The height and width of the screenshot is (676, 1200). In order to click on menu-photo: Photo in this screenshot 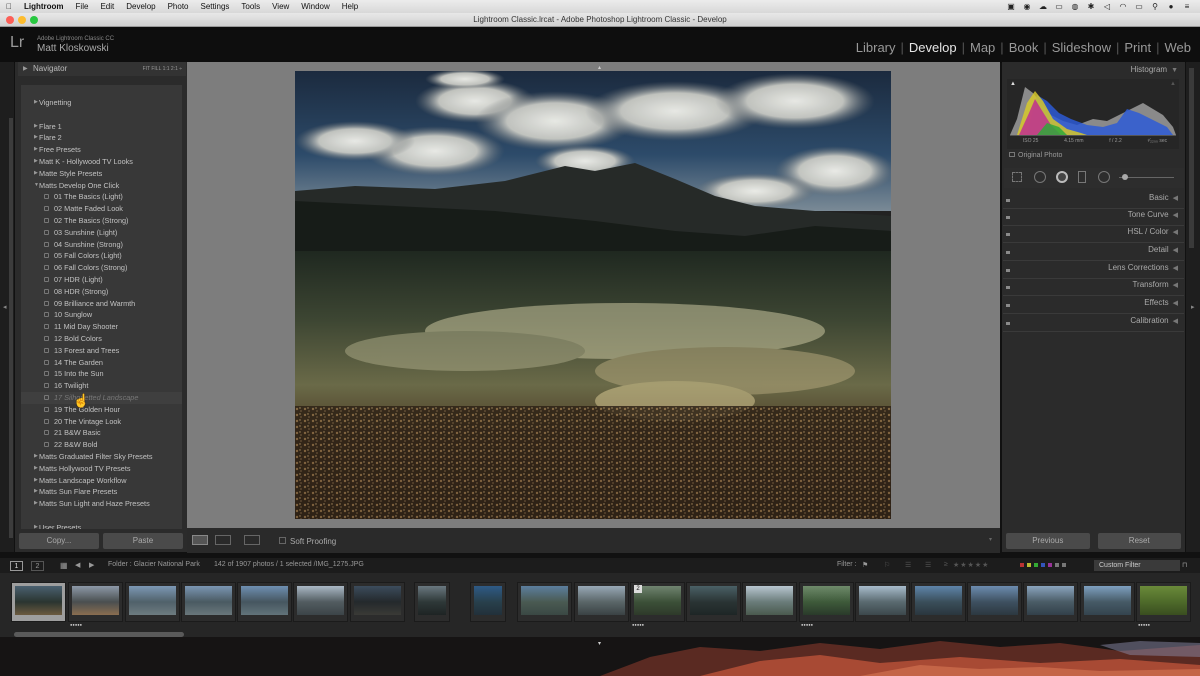, I will do `click(178, 6)`.